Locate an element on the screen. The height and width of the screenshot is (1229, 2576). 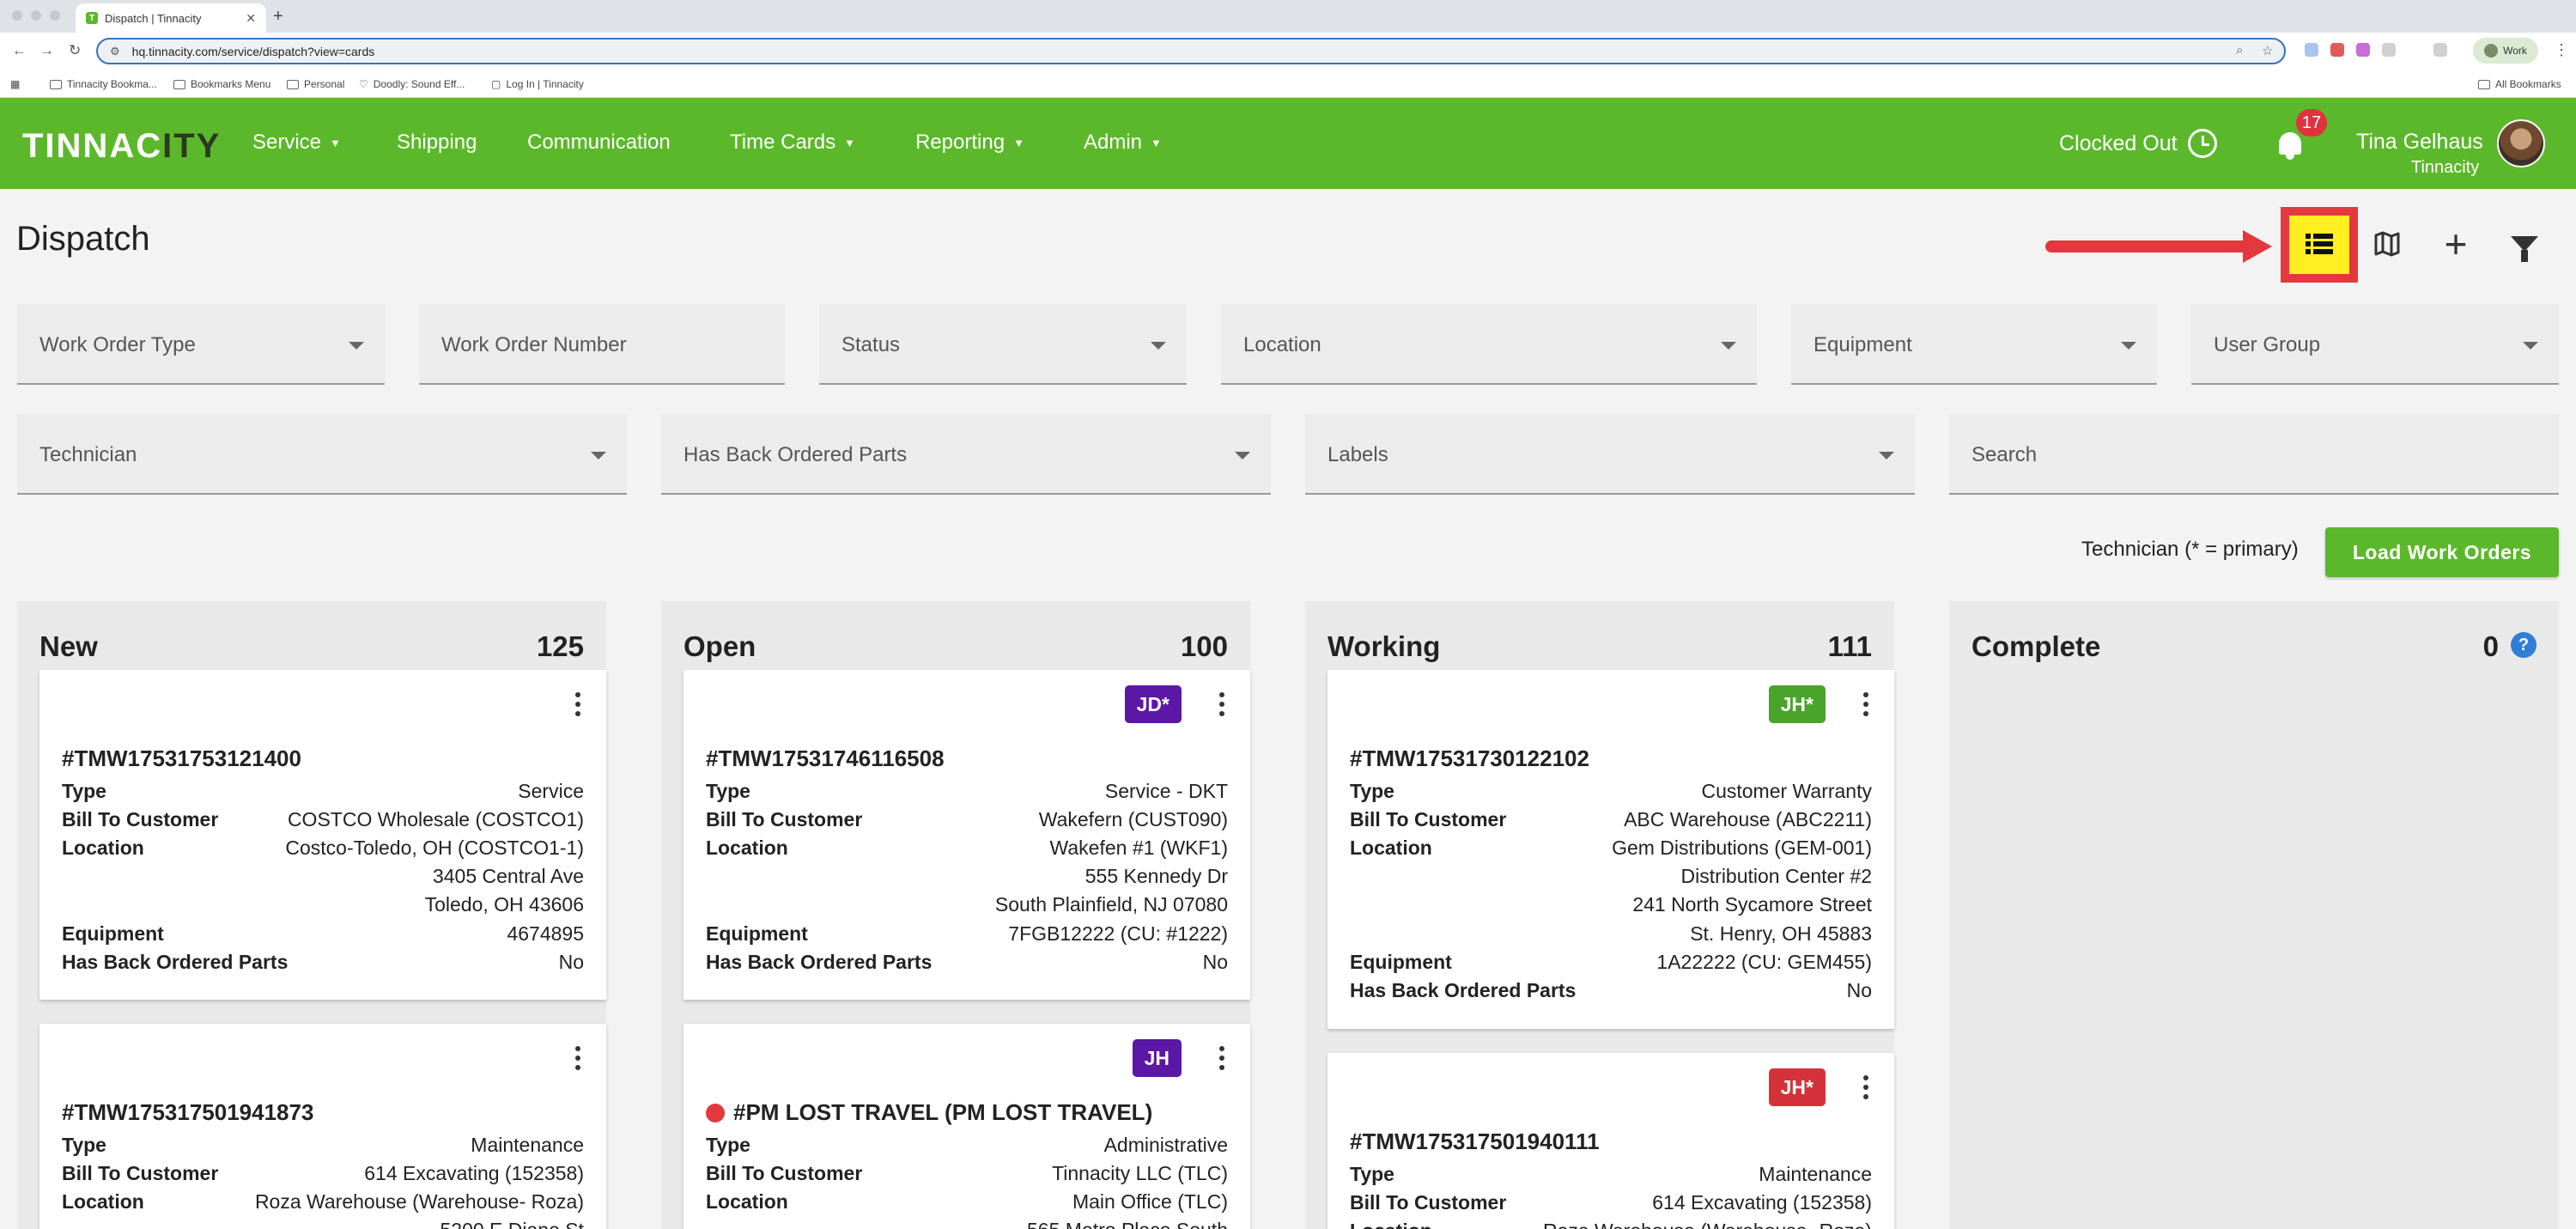
bookmark-item: Bookmarks Menu is located at coordinates (221, 84).